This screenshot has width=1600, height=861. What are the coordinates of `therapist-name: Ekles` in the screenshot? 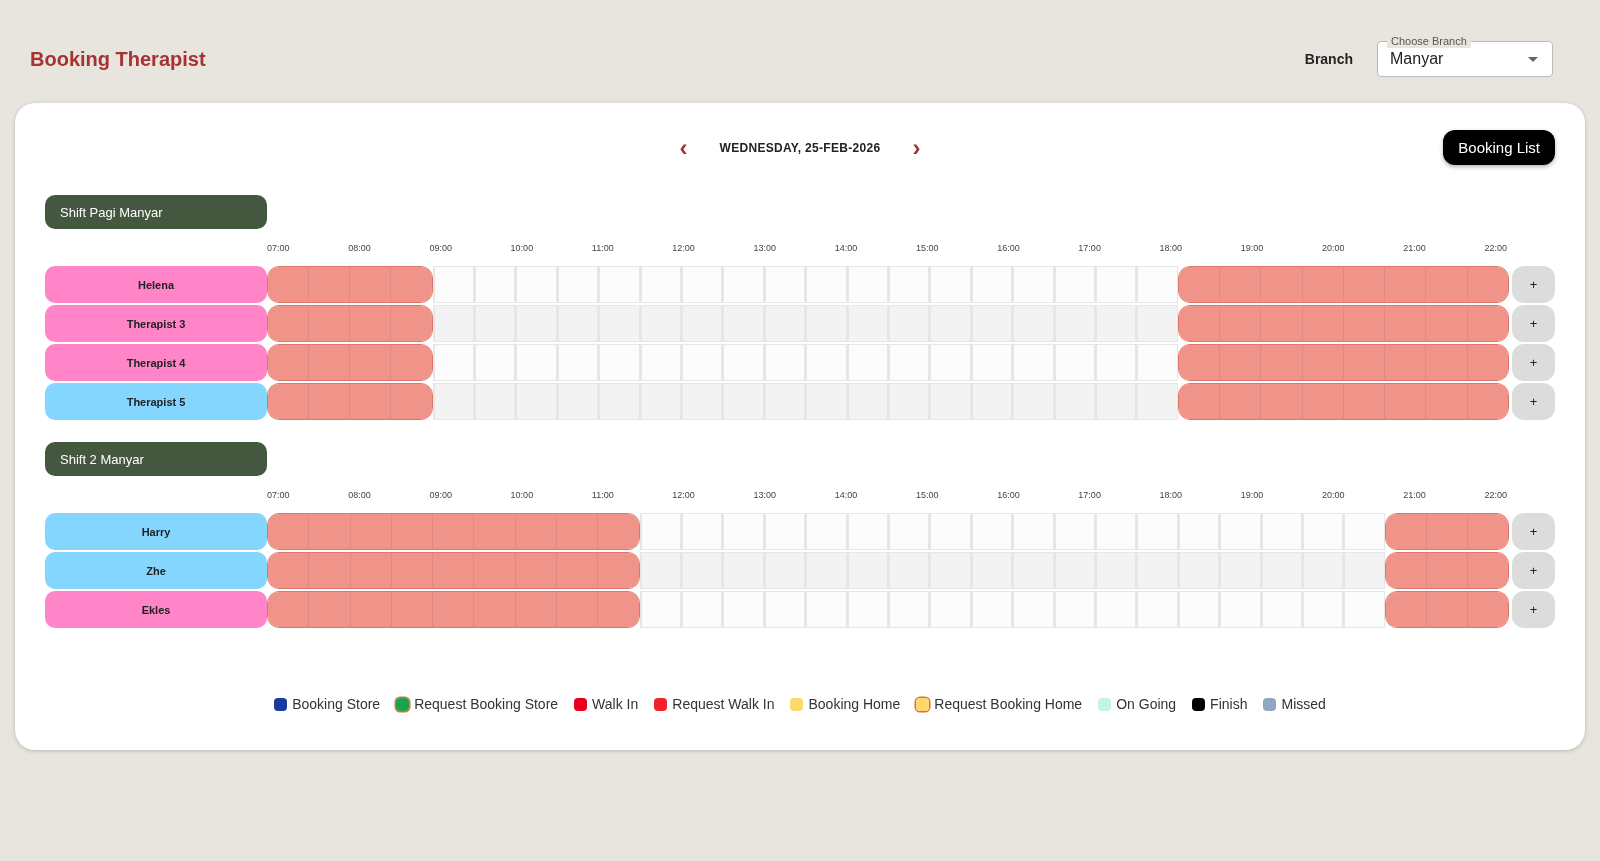 It's located at (156, 609).